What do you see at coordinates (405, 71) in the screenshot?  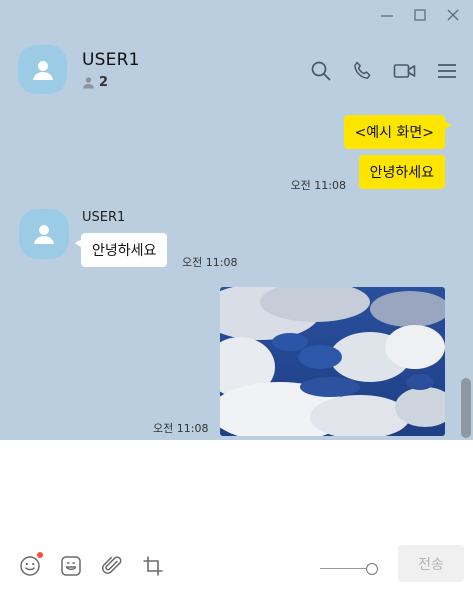 I see `video-call-icon` at bounding box center [405, 71].